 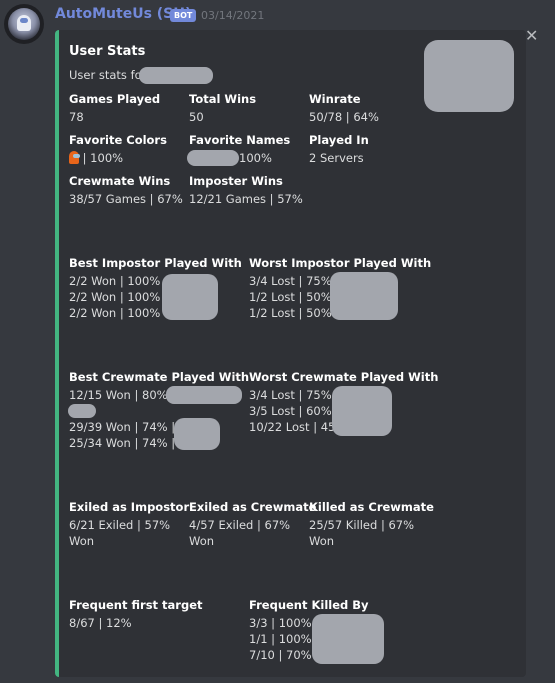 I want to click on field-winrate-value: 50/78 | 64%, so click(x=344, y=117).